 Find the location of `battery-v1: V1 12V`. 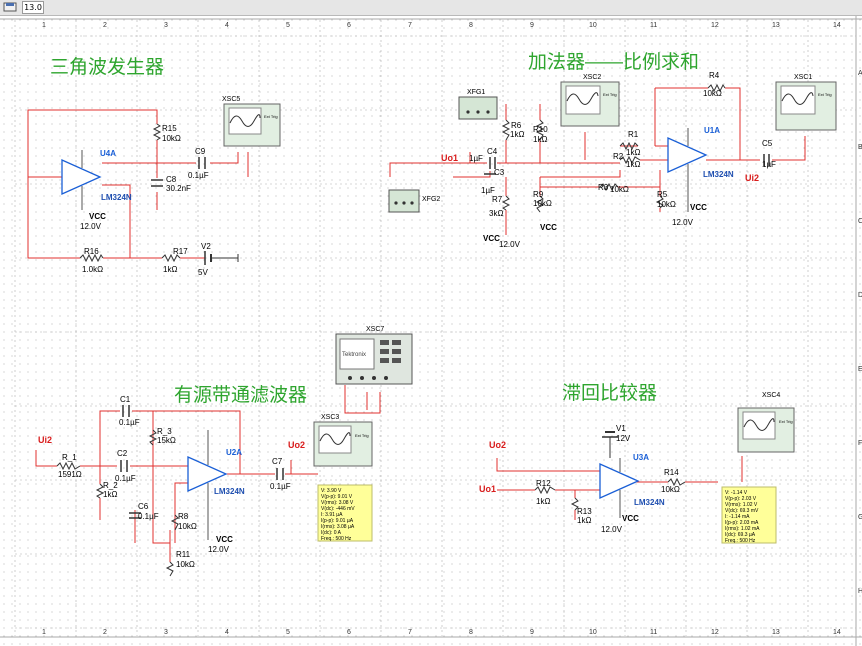

battery-v1: V1 12V is located at coordinates (616, 441).